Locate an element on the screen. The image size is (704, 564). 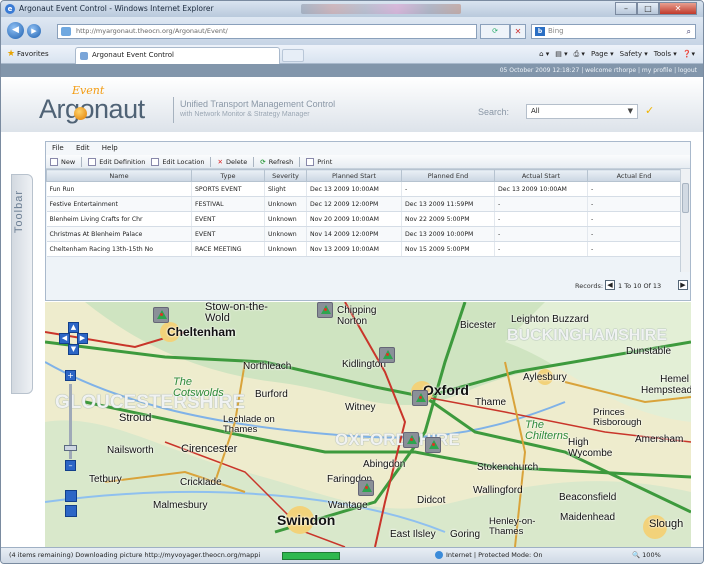
zoom-out-button: – is located at coordinates (70, 465).